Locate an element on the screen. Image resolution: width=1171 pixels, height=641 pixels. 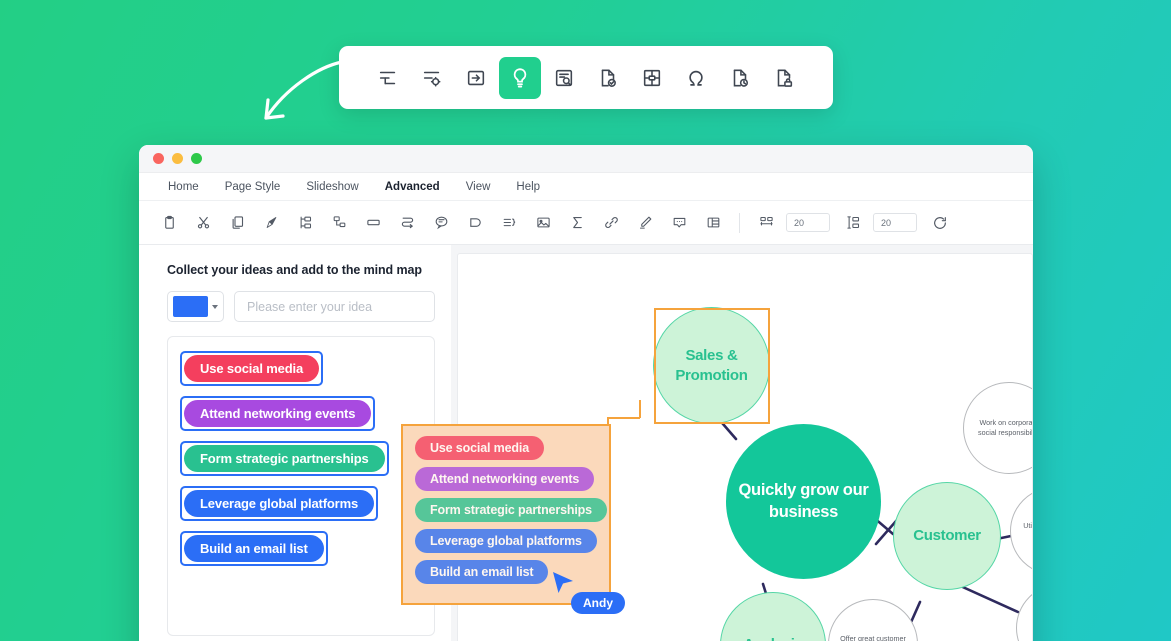
highlighter-pen-icon is located at coordinates (645, 223).